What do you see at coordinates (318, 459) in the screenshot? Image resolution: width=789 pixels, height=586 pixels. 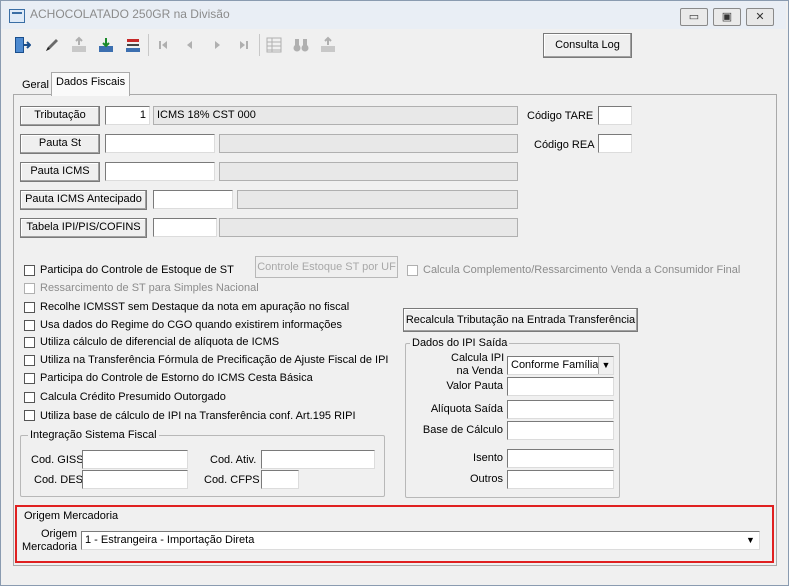 I see `cod-ativ-input` at bounding box center [318, 459].